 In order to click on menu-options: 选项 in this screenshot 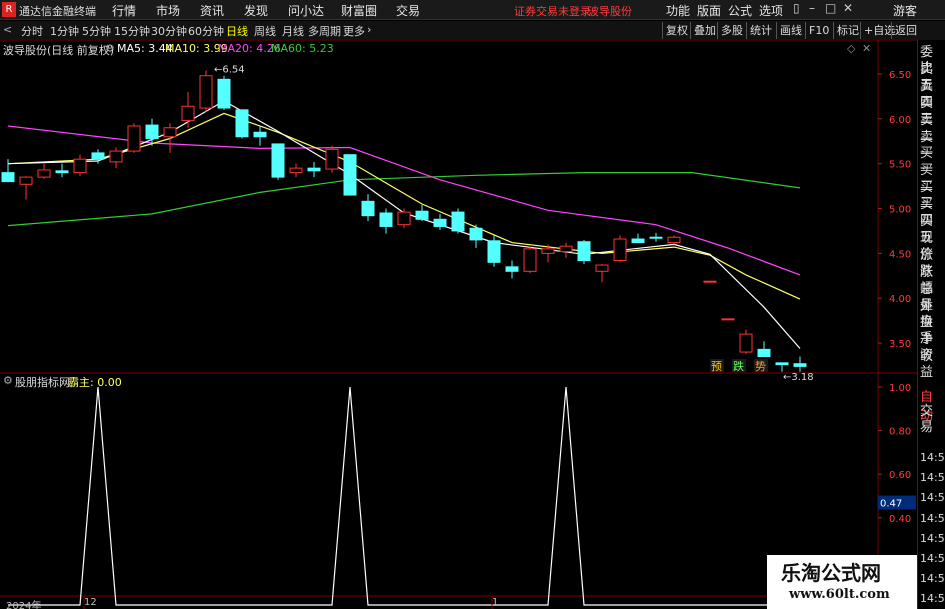, I will do `click(771, 10)`.